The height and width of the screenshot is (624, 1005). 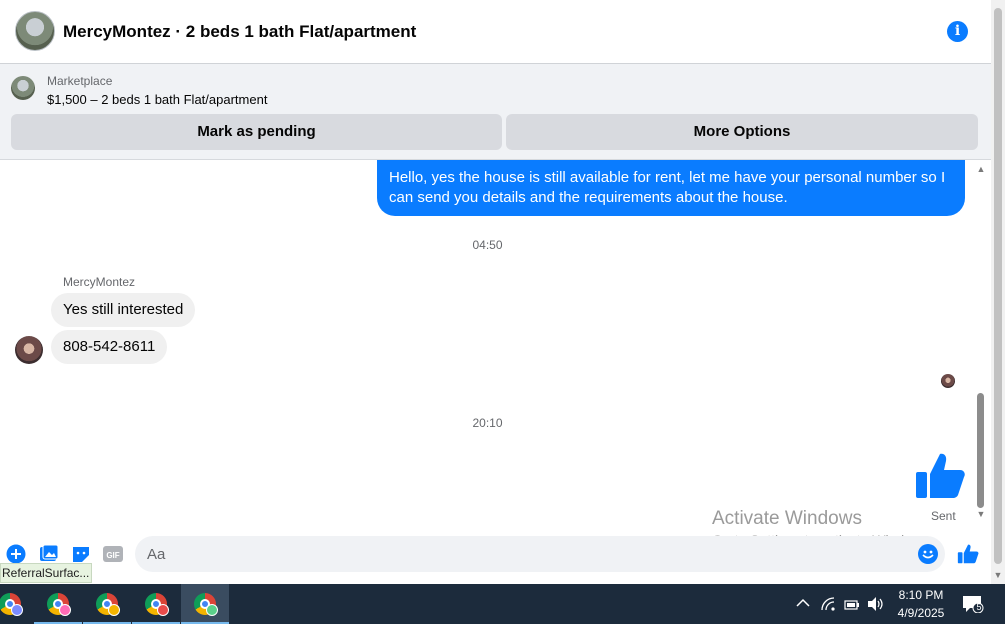 I want to click on volume-icon, so click(x=876, y=604).